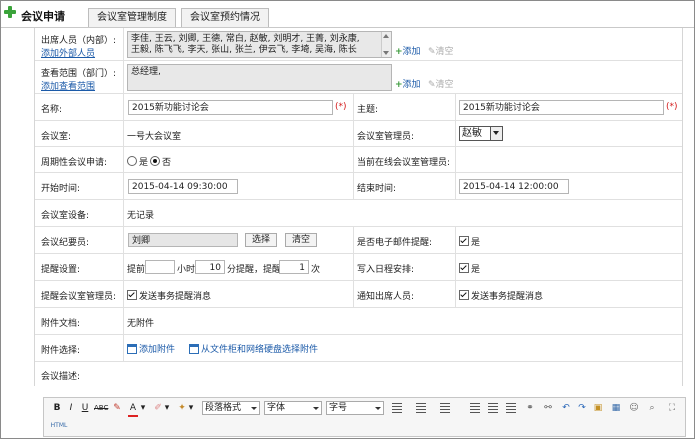 The image size is (695, 439). What do you see at coordinates (293, 408) in the screenshot?
I see `font-family-select: 字体` at bounding box center [293, 408].